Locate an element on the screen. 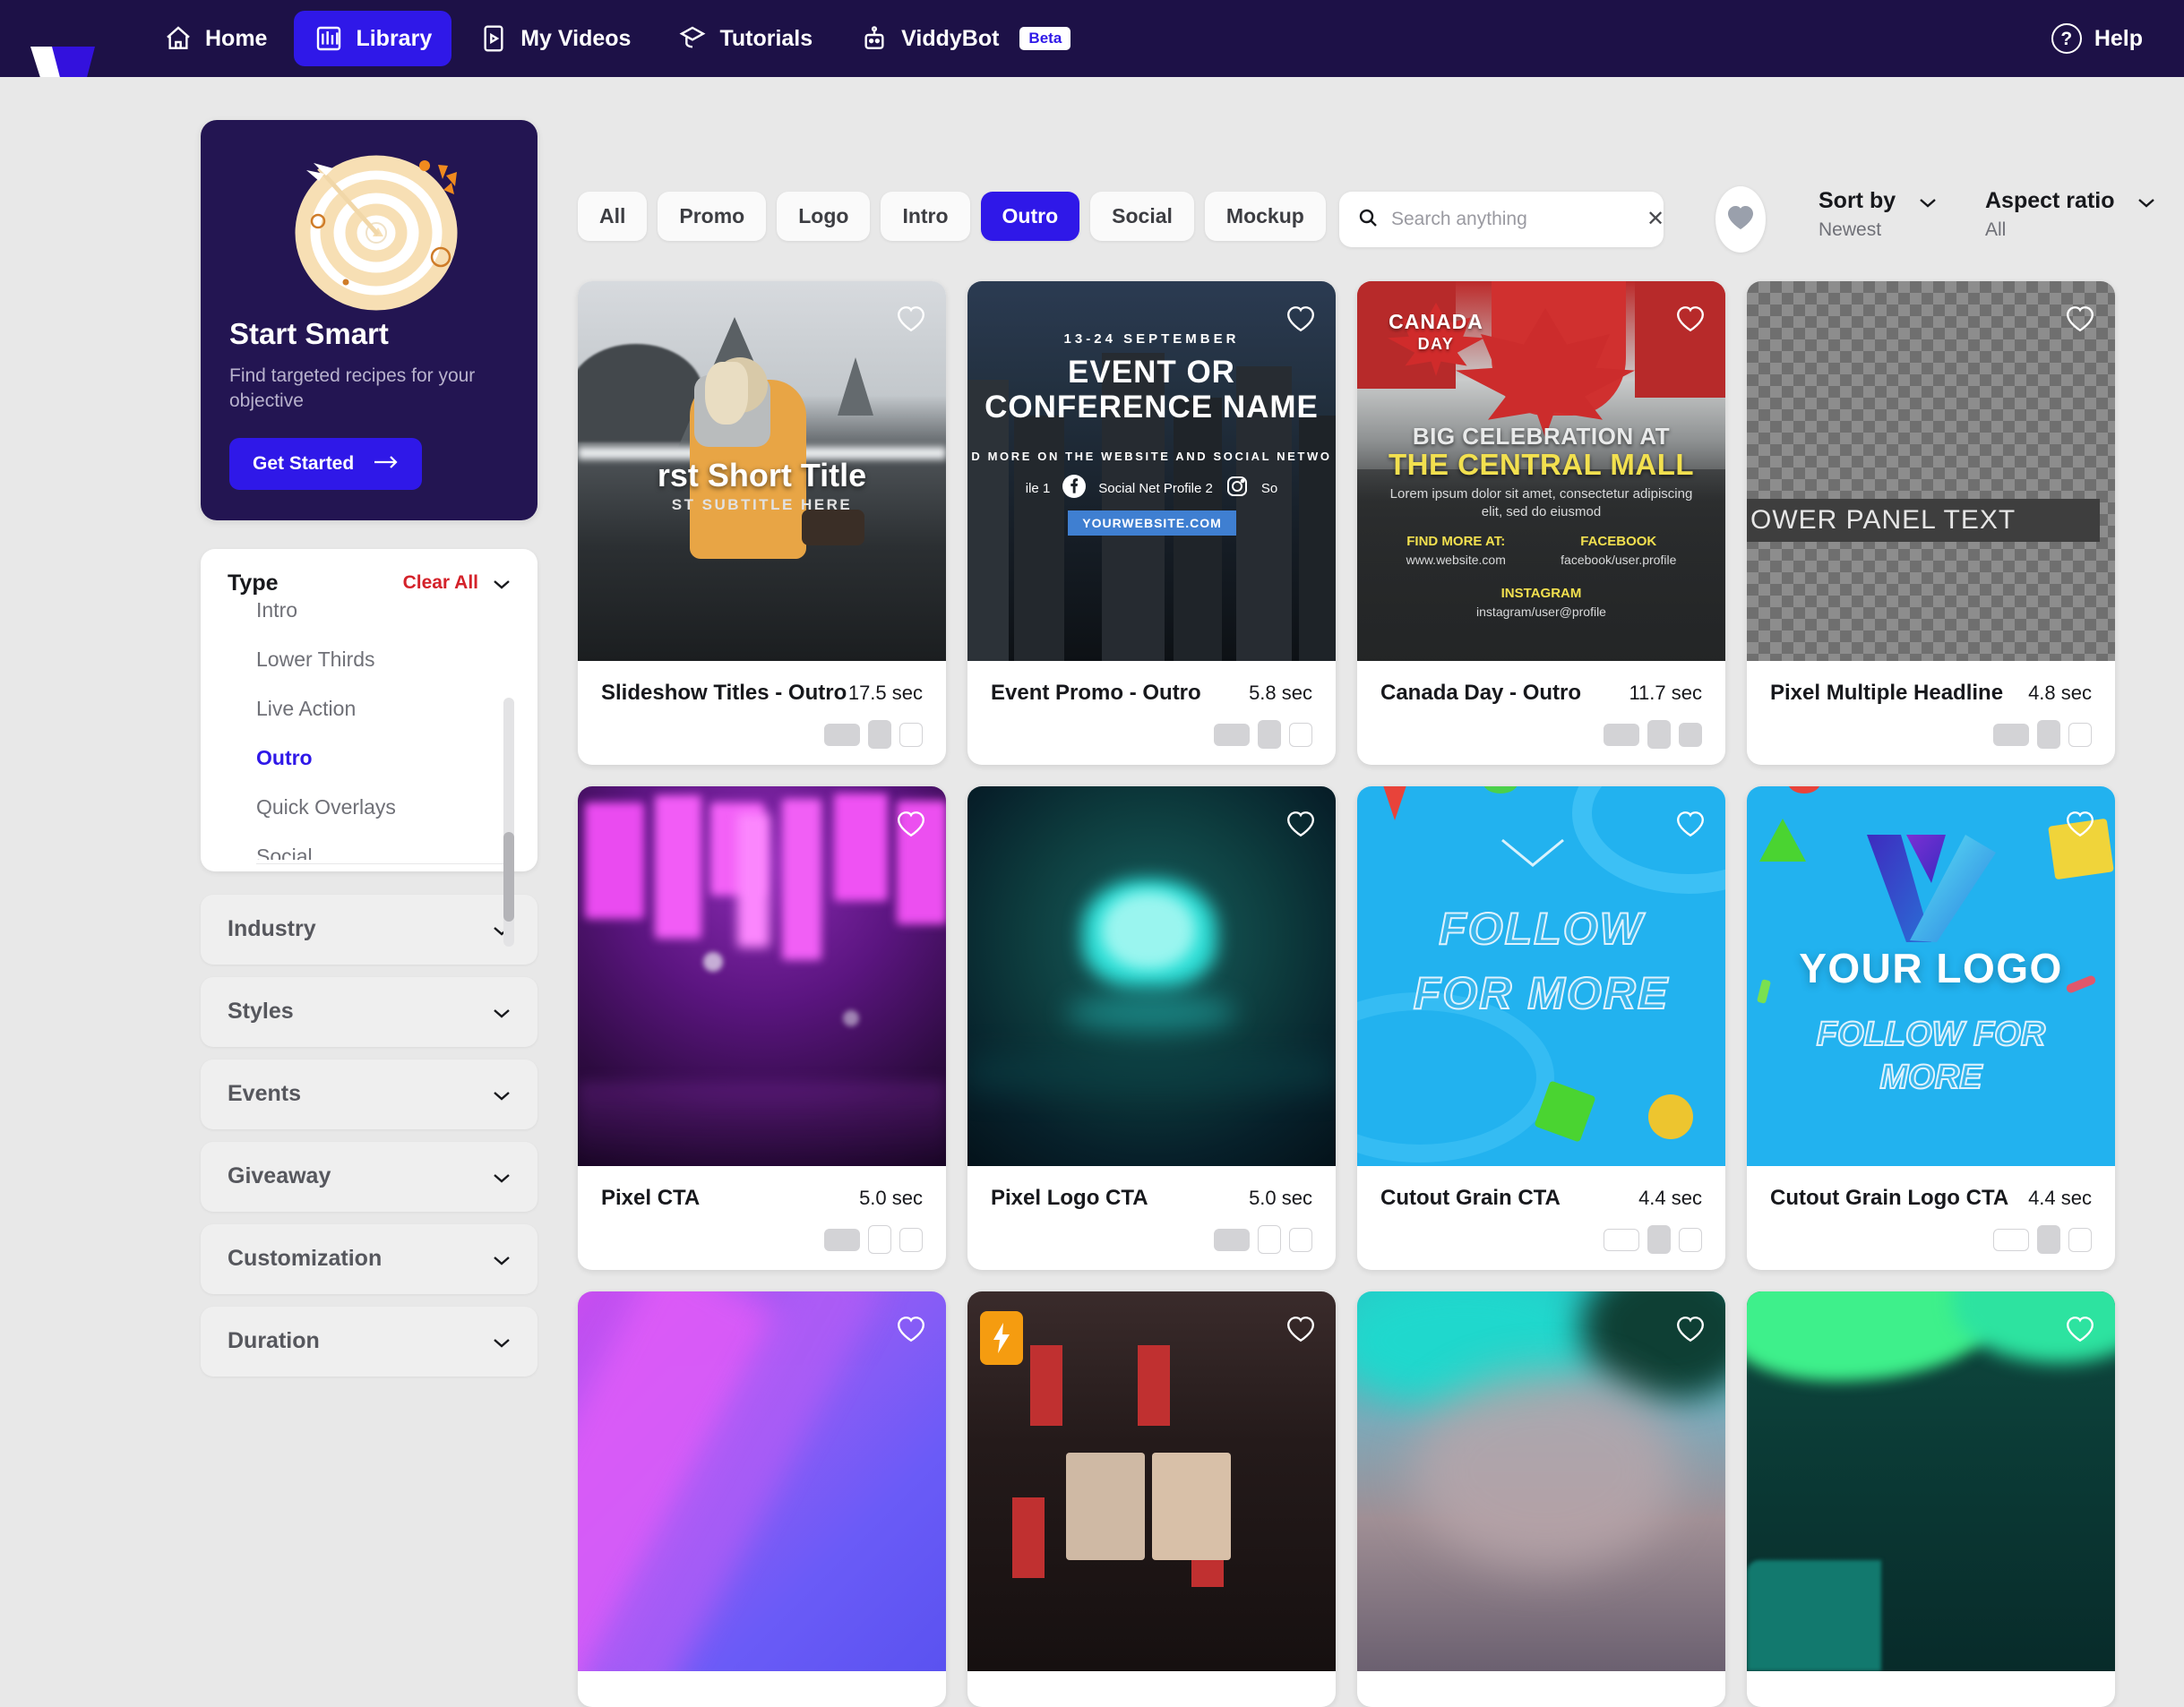 This screenshot has width=2184, height=1707. beta-badge: Beta is located at coordinates (1045, 38).